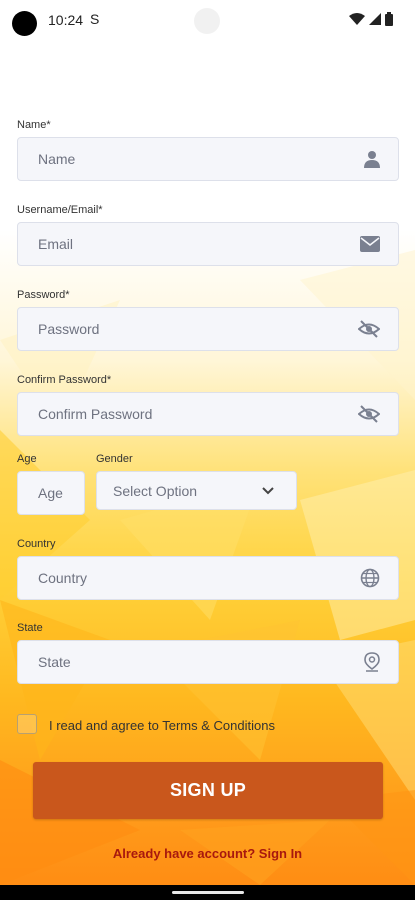 The image size is (415, 900). What do you see at coordinates (56, 244) in the screenshot?
I see `email-placeholder: Email` at bounding box center [56, 244].